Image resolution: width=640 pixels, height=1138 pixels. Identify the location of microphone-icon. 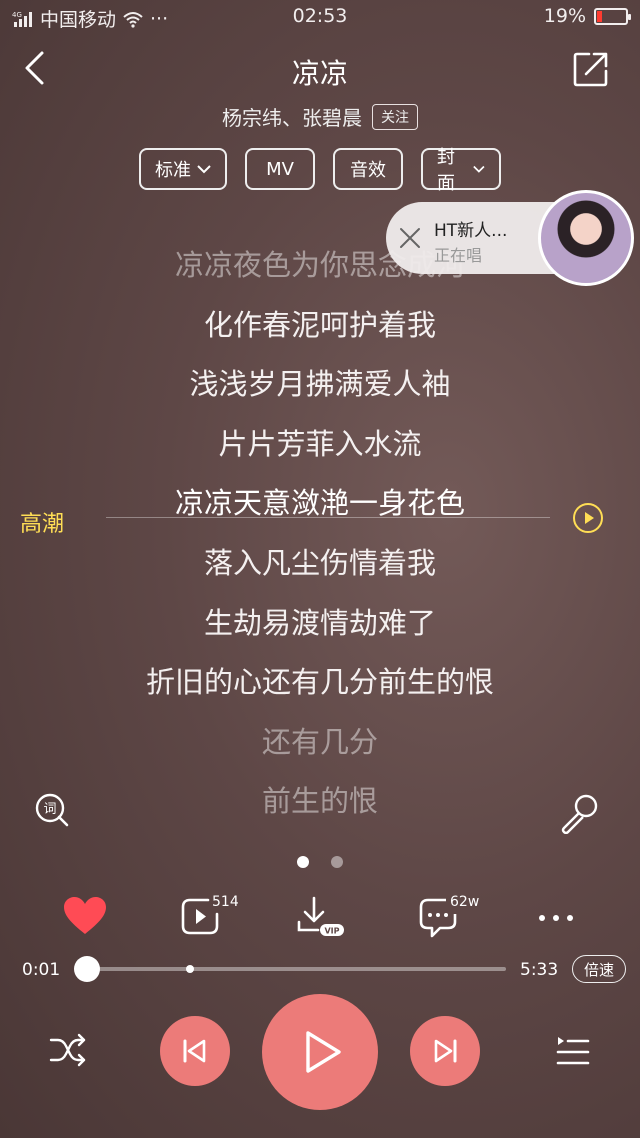
(579, 813).